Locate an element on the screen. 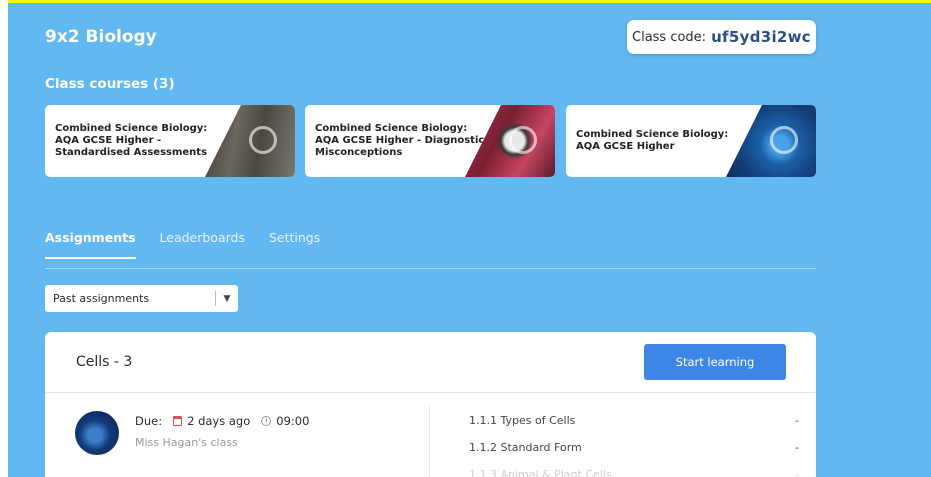 Image resolution: width=931 pixels, height=477 pixels. topic-name: 1.1.1 Types of Cells is located at coordinates (522, 420).